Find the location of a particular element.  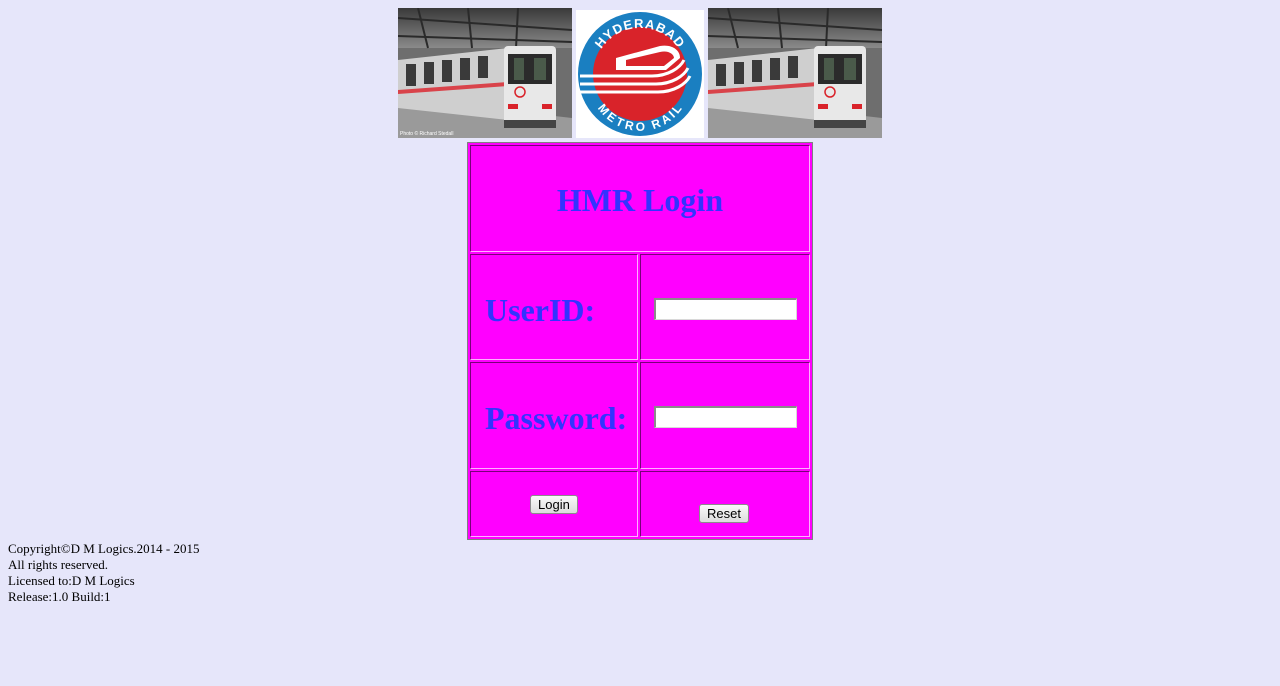

license-text: Licensed to:D M Logics is located at coordinates (71, 580).